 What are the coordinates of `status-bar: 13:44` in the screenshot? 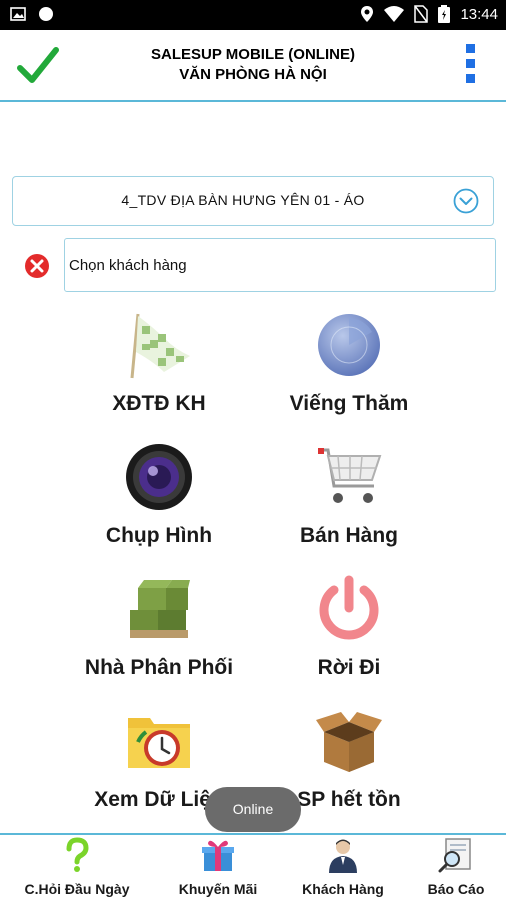 It's located at (253, 15).